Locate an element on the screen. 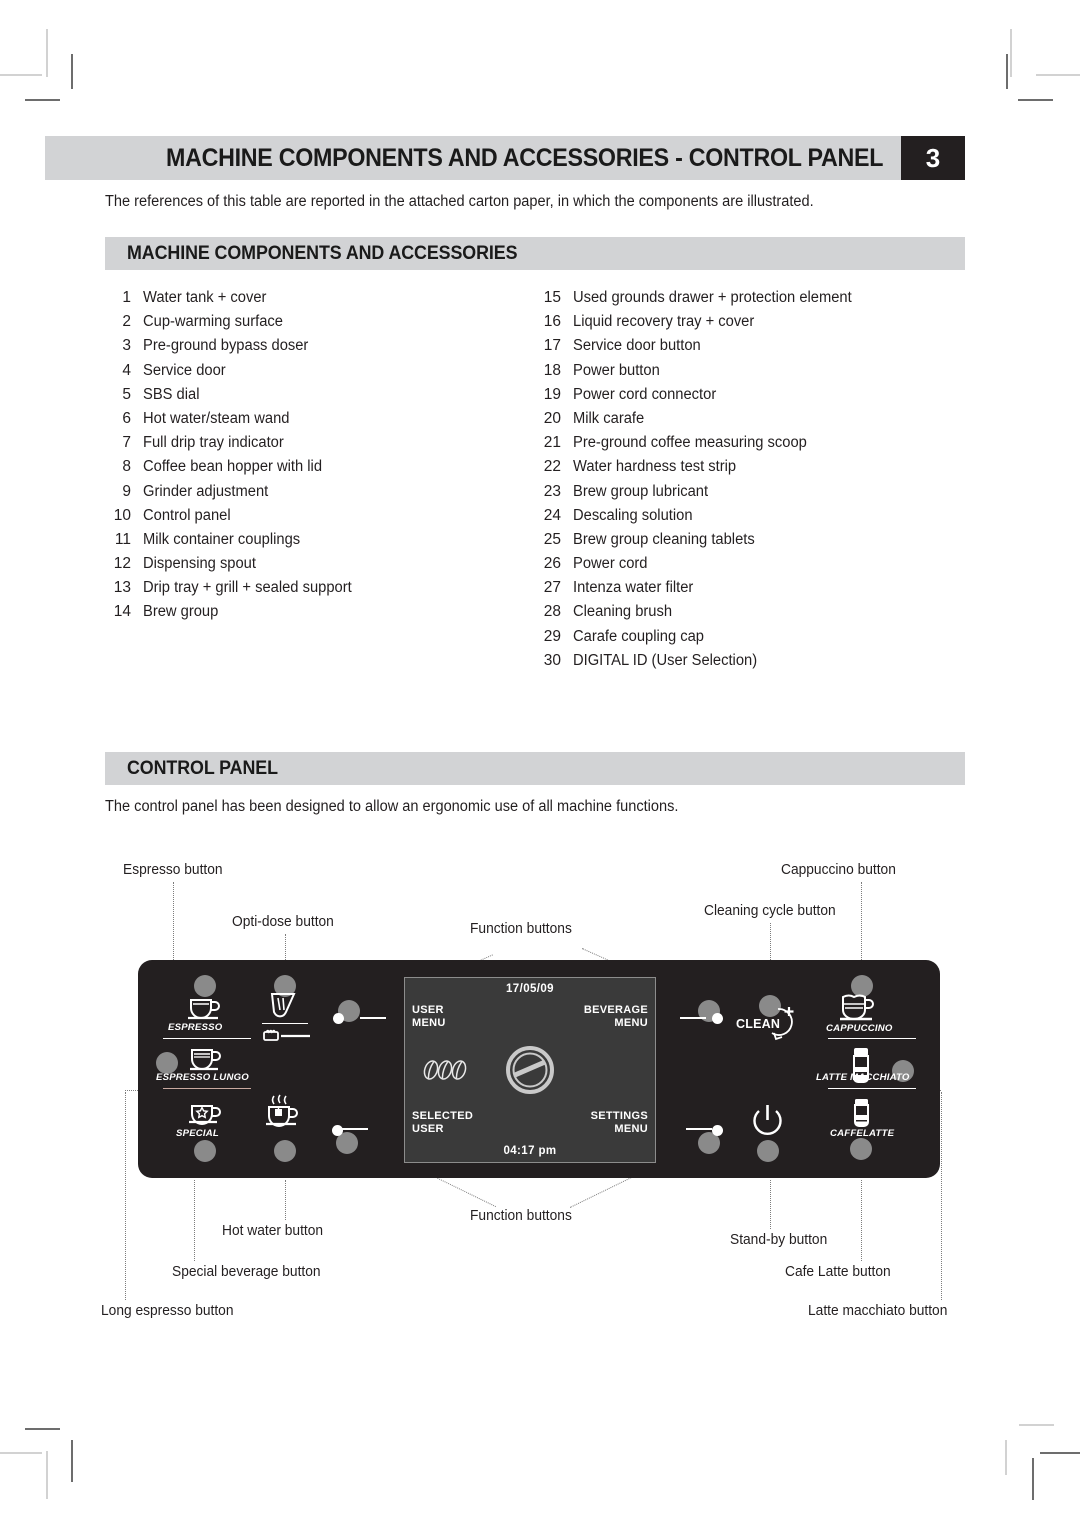 The width and height of the screenshot is (1080, 1527). crop-mark-tr-h2 is located at coordinates (1035, 100).